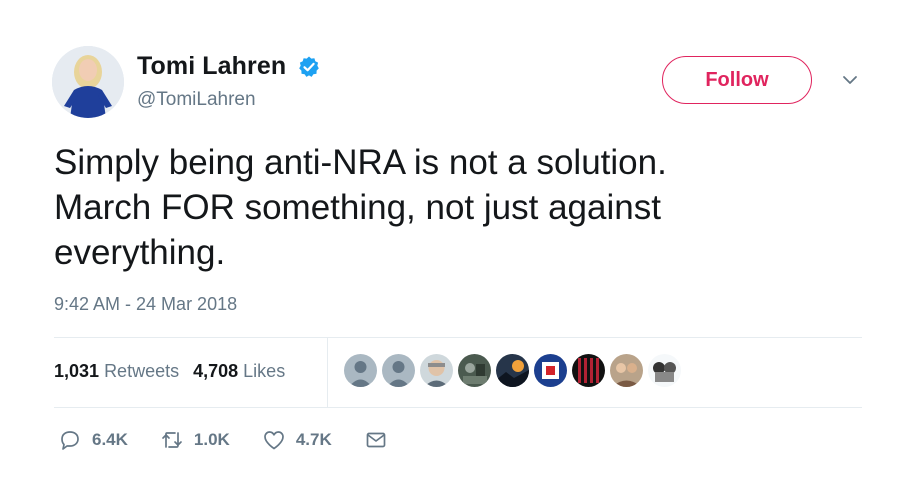 This screenshot has height=494, width=920. Describe the element at coordinates (239, 440) in the screenshot. I see `action-bar: 6.4K 1.0K 4.7K` at that location.